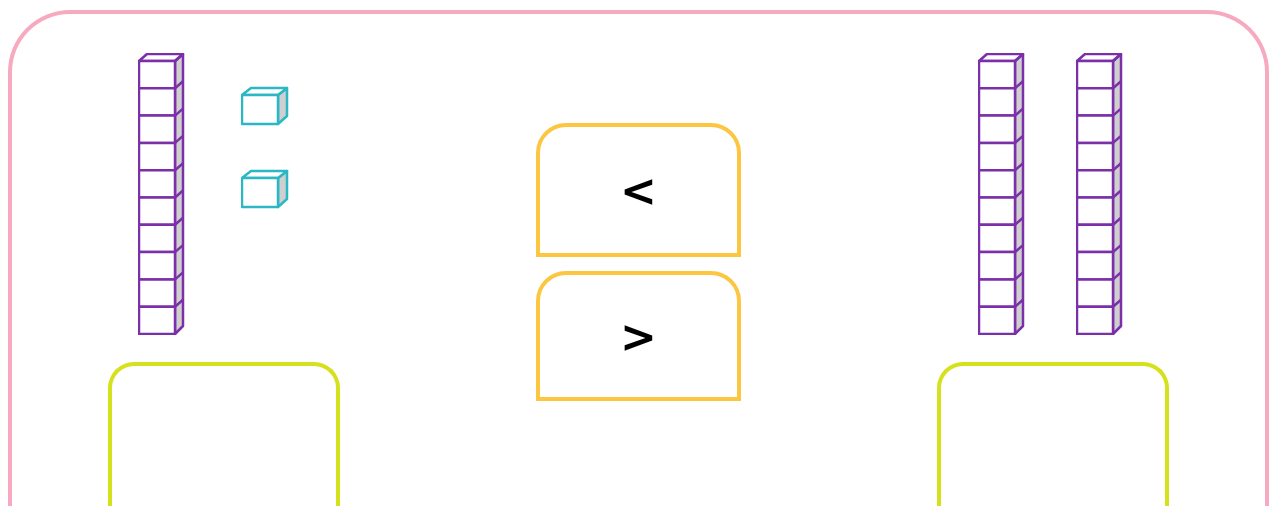 The height and width of the screenshot is (506, 1277). Describe the element at coordinates (638, 336) in the screenshot. I see `symbol-button: >` at that location.